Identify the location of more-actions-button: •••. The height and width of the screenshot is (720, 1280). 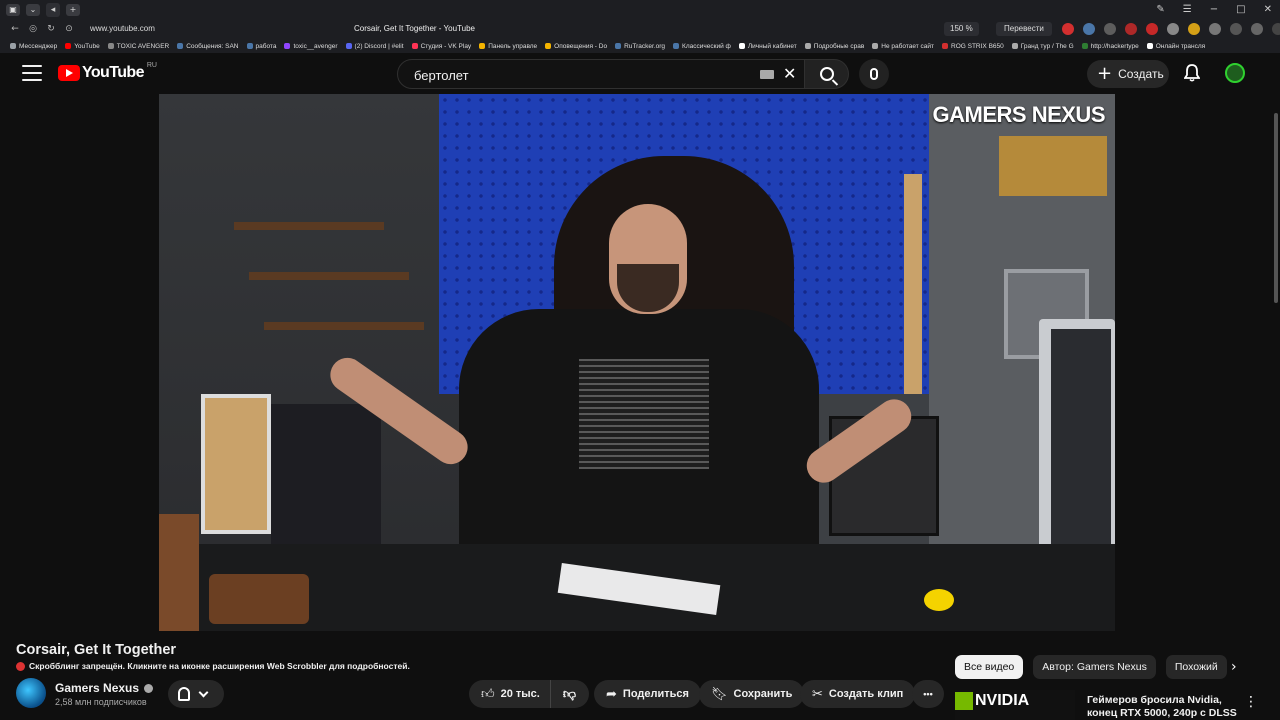
(928, 694).